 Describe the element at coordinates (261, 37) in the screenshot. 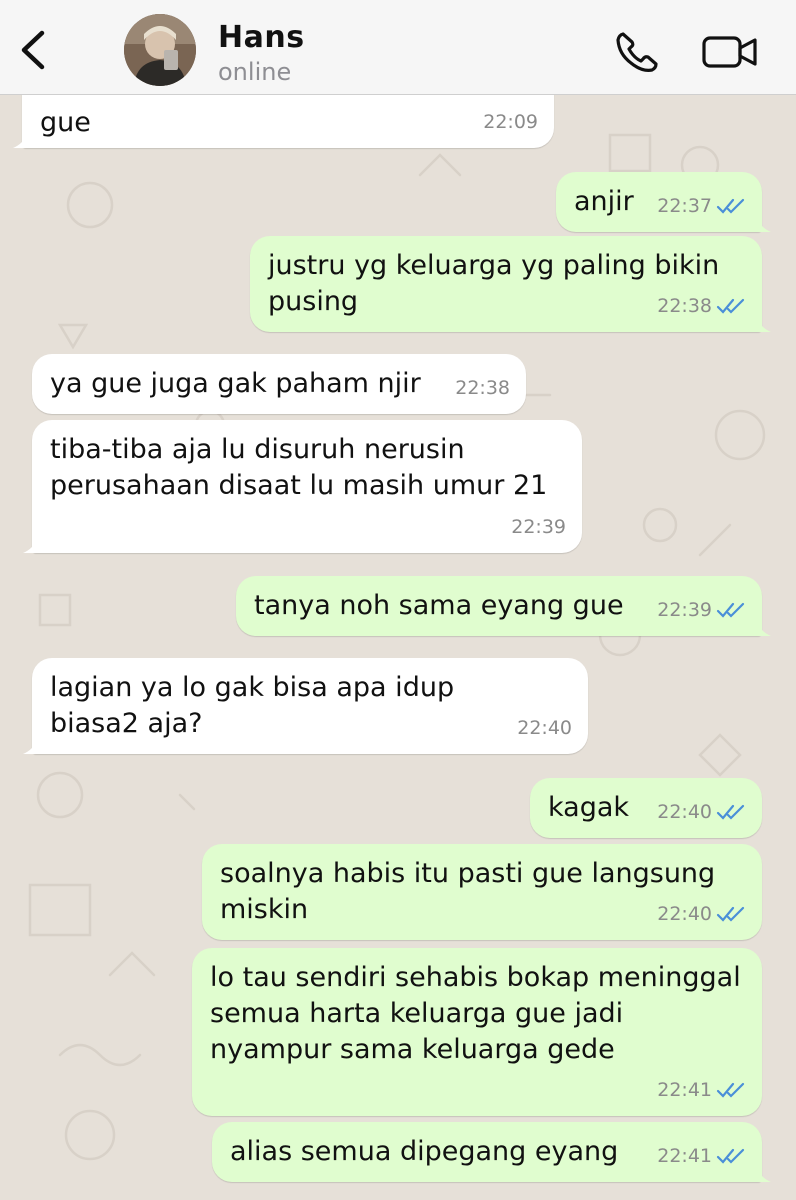

I see `contact-name: Hans` at that location.